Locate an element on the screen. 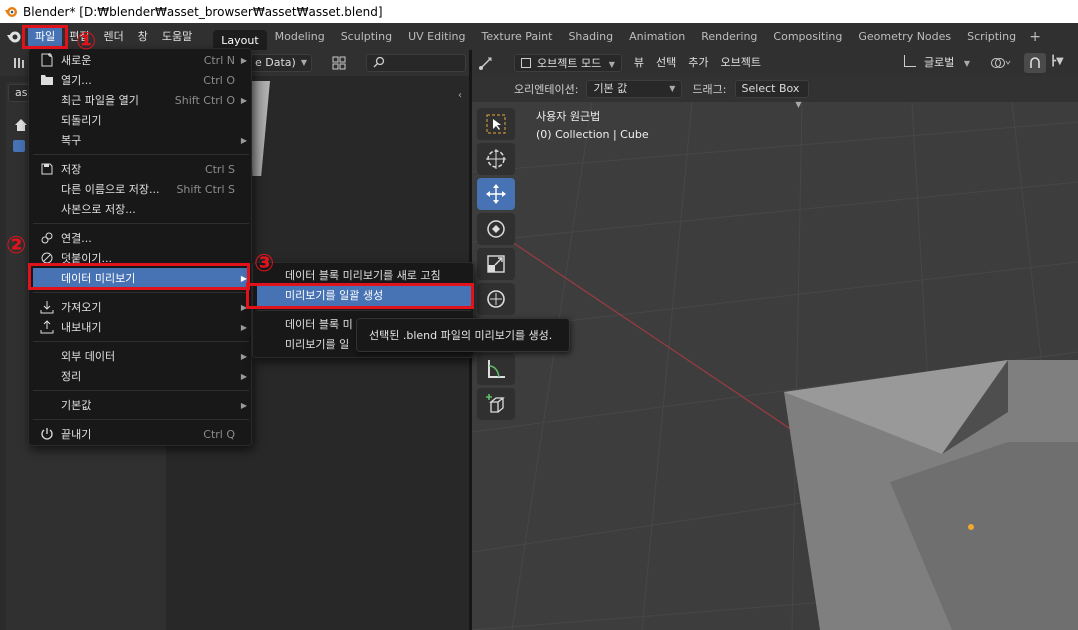 The height and width of the screenshot is (630, 1078). move-tool is located at coordinates (496, 194).